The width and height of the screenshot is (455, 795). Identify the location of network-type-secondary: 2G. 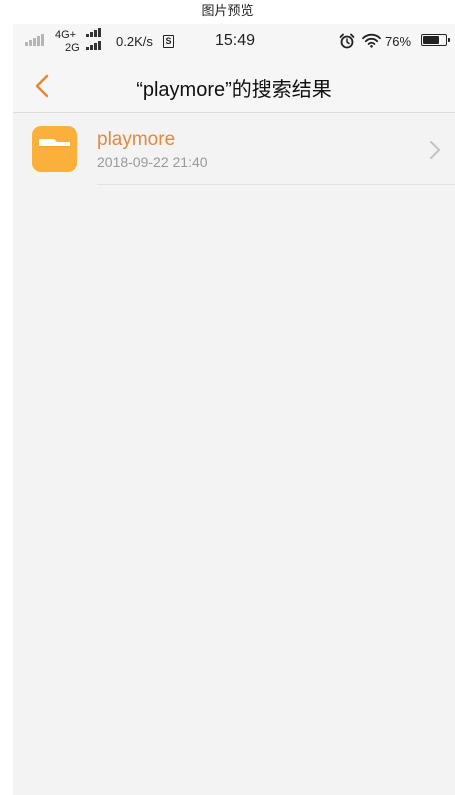
(72, 48).